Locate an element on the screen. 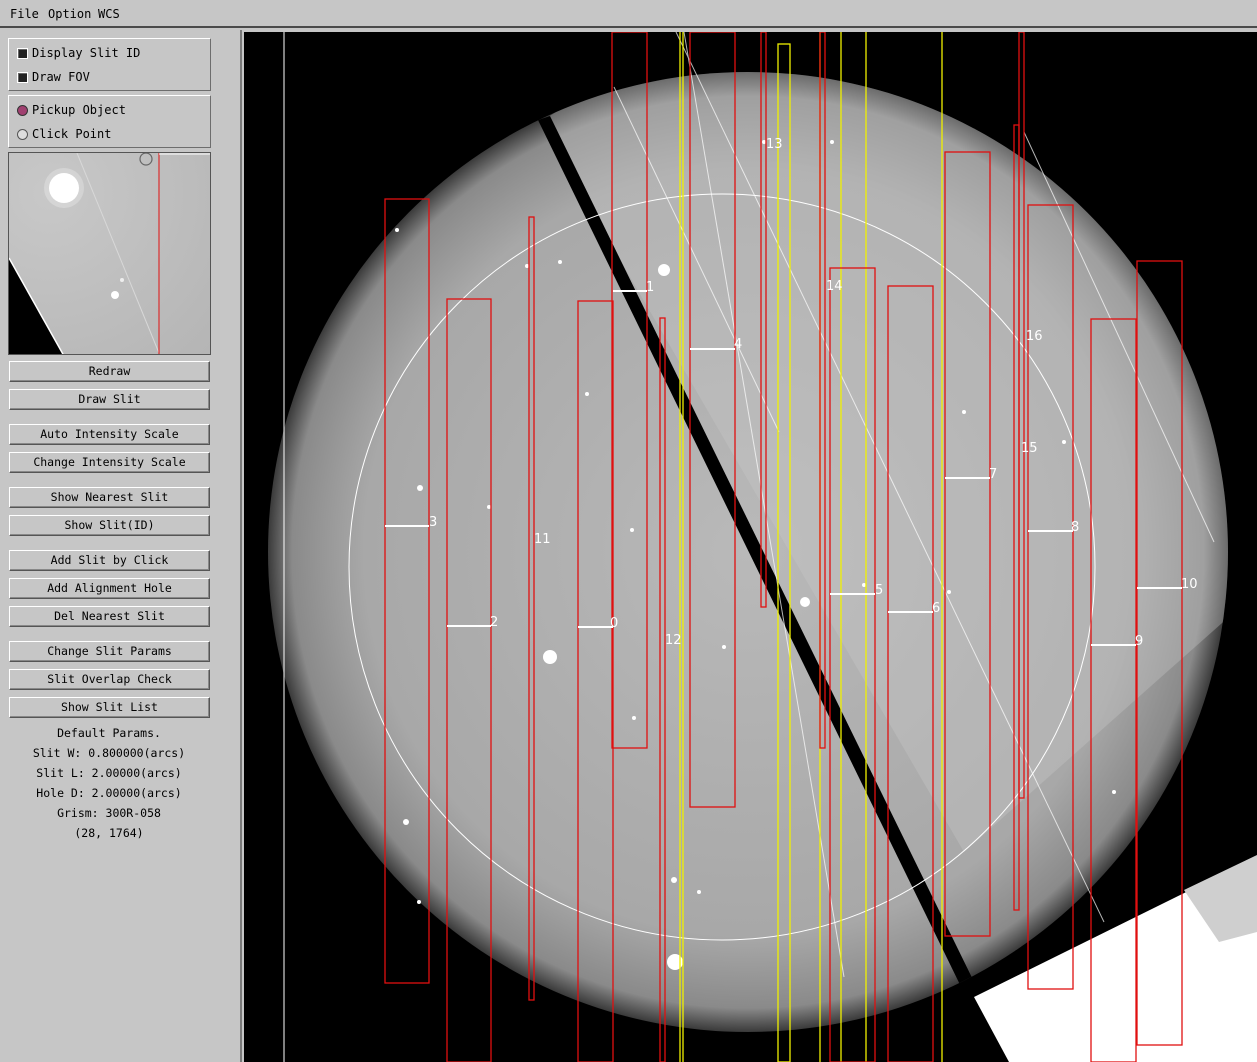  slit-label-1: 1 is located at coordinates (650, 287).